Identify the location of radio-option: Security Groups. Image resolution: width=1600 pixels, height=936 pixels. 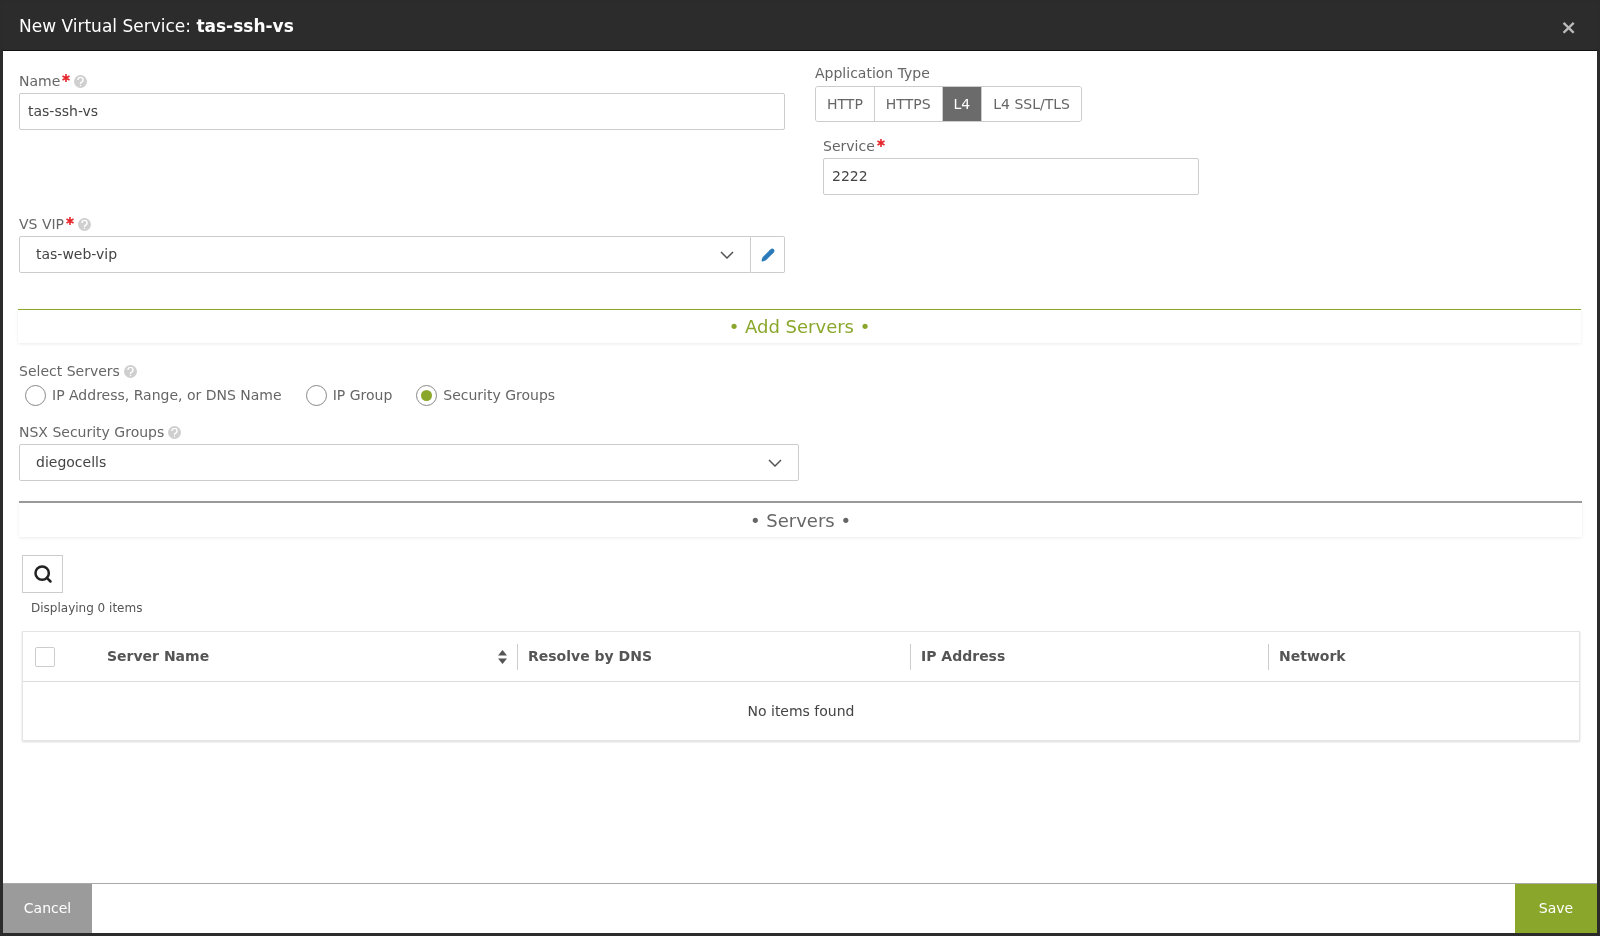
(486, 395).